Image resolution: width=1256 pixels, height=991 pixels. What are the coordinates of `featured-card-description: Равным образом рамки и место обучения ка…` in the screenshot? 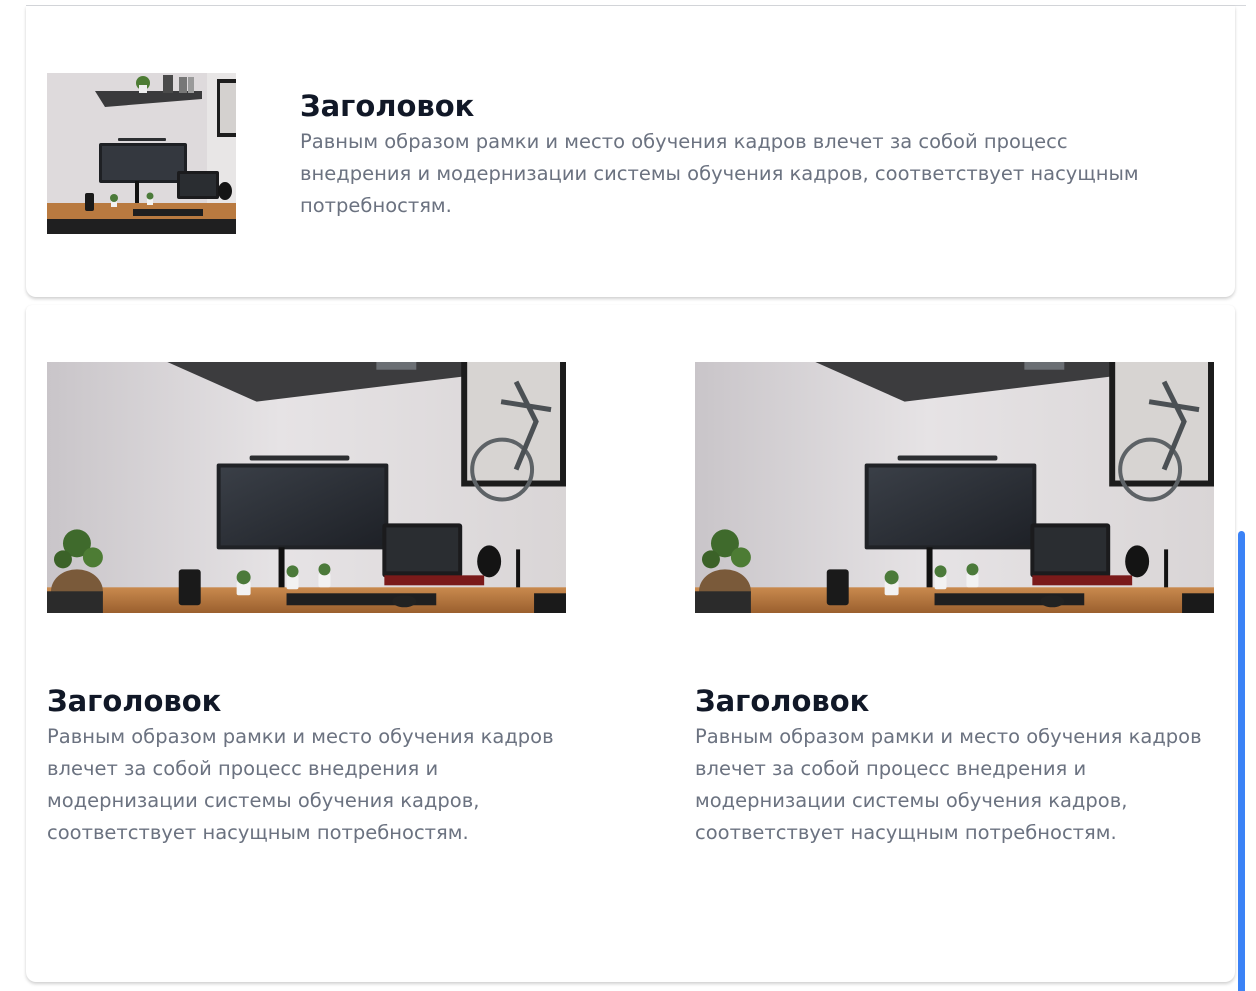 It's located at (719, 173).